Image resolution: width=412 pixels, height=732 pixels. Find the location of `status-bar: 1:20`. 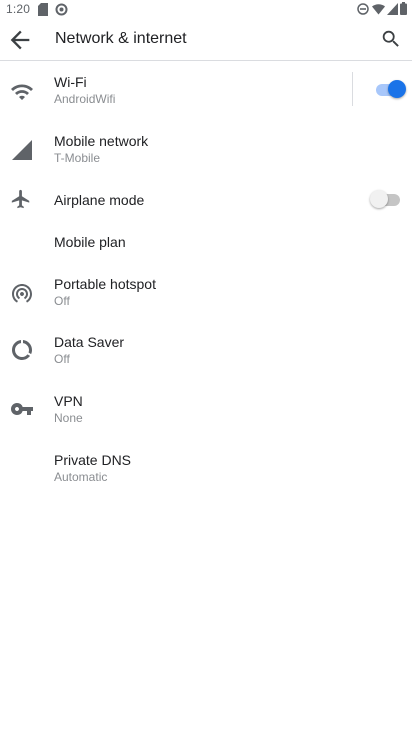

status-bar: 1:20 is located at coordinates (206, 10).